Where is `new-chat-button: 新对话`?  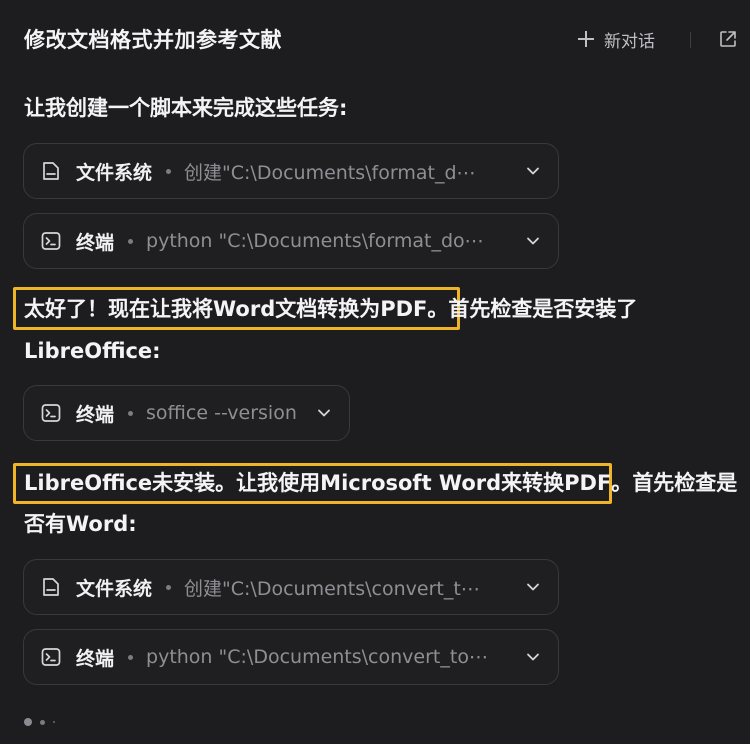
new-chat-button: 新对话 is located at coordinates (616, 39).